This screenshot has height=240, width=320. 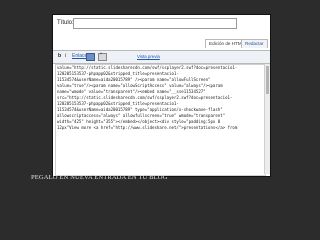 I want to click on preview-link: Vista previa, so click(x=148, y=56).